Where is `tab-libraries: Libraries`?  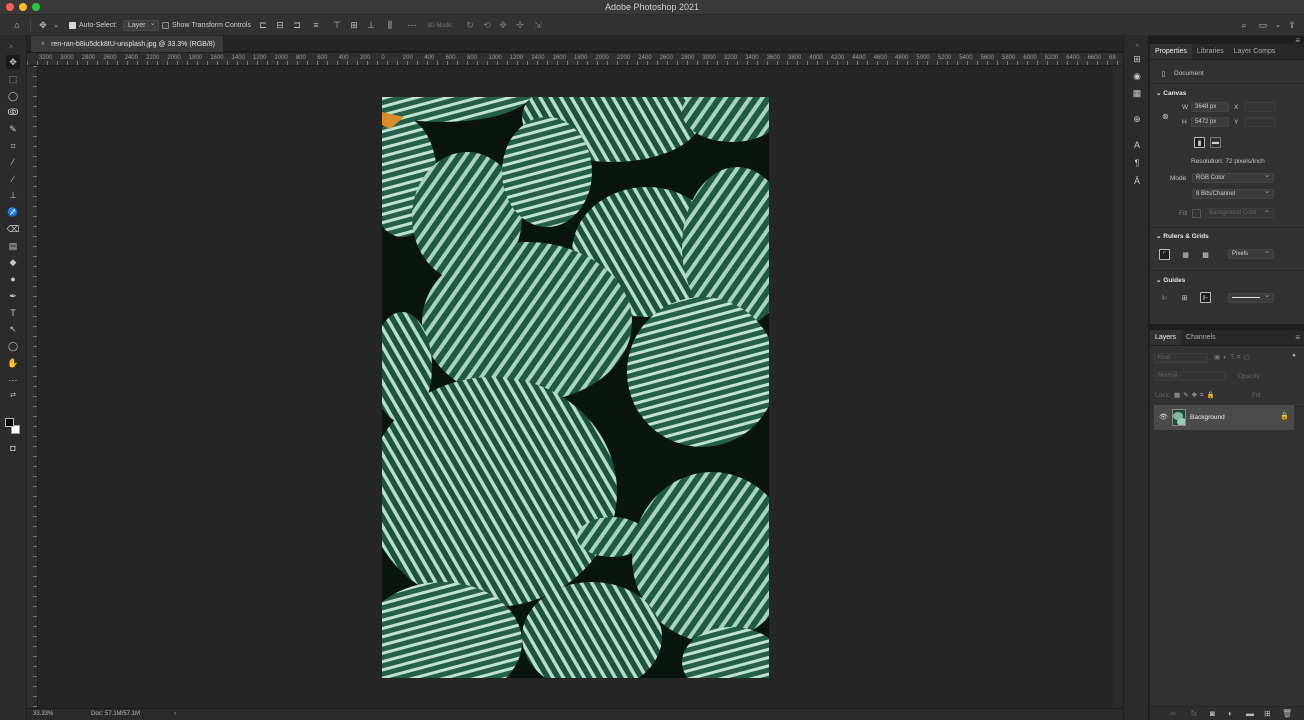 tab-libraries: Libraries is located at coordinates (1210, 51).